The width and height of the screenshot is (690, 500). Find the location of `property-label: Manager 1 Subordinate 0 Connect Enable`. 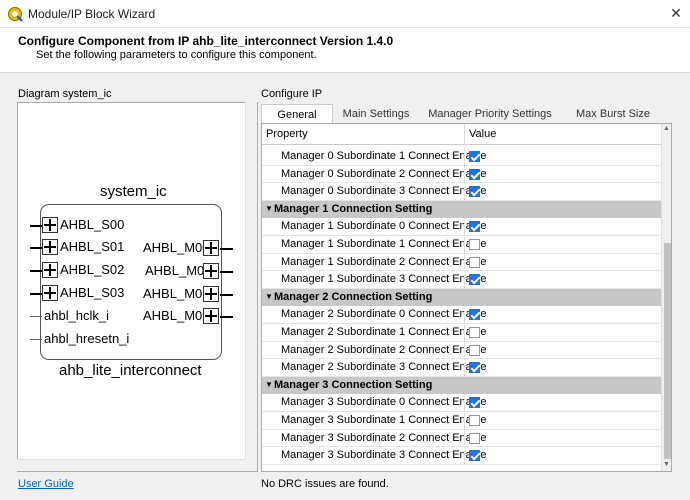

property-label: Manager 1 Subordinate 0 Connect Enable is located at coordinates (384, 226).